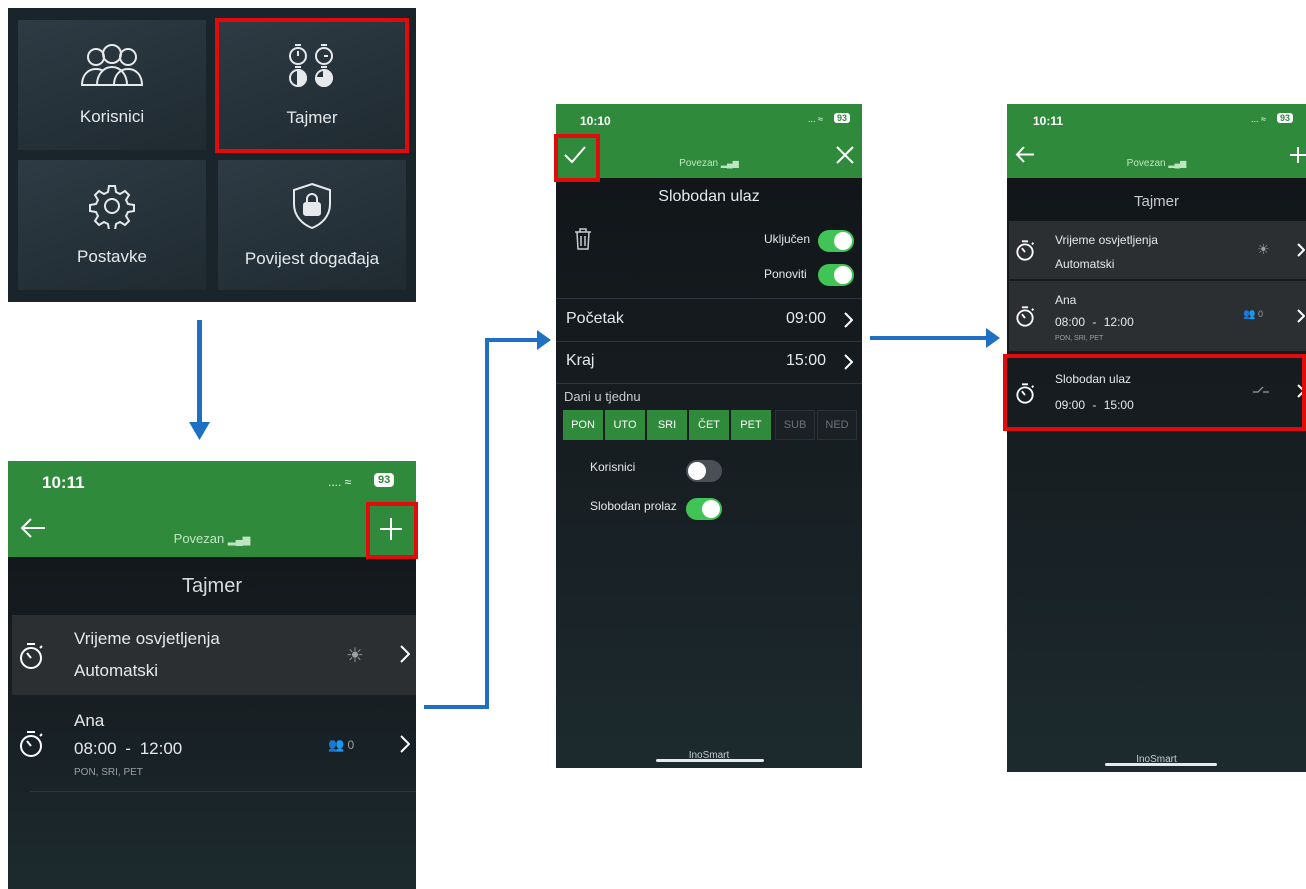  Describe the element at coordinates (1156, 141) in the screenshot. I see `header-bar: 10:11 ... ≈ 93 Povezan ▂▄▆` at that location.